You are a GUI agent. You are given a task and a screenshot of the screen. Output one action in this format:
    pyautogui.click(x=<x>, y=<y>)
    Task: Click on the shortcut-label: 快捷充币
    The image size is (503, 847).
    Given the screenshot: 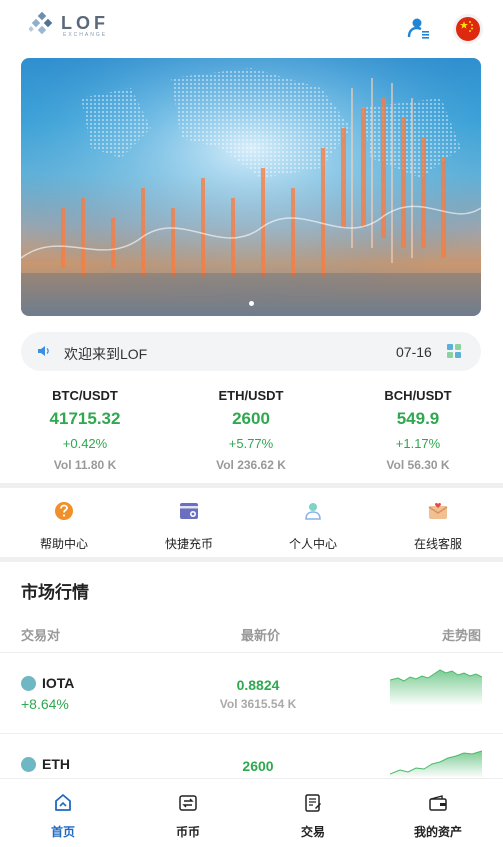 What is the action you would take?
    pyautogui.click(x=188, y=544)
    